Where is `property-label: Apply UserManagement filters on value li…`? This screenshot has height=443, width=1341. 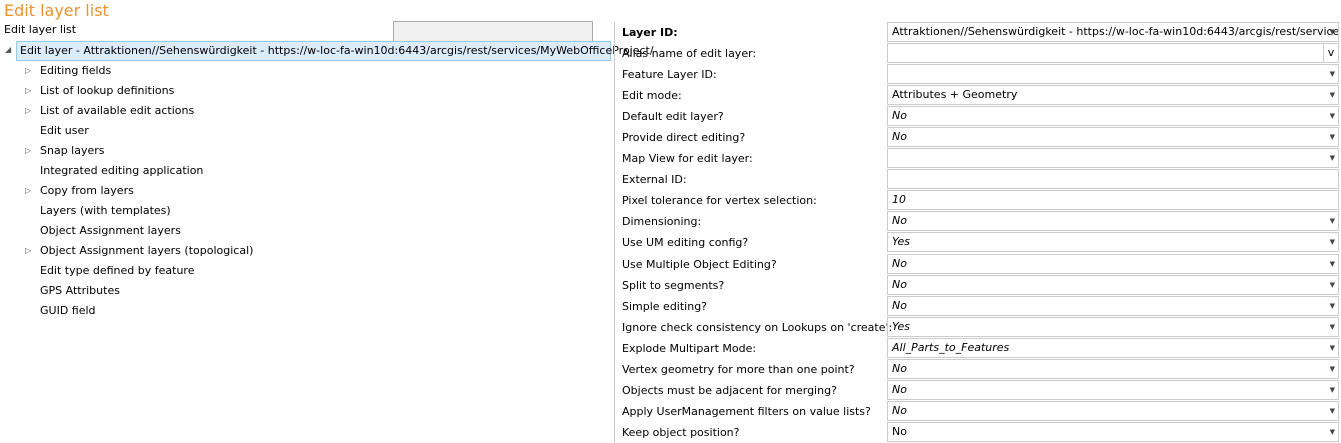 property-label: Apply UserManagement filters on value li… is located at coordinates (746, 411).